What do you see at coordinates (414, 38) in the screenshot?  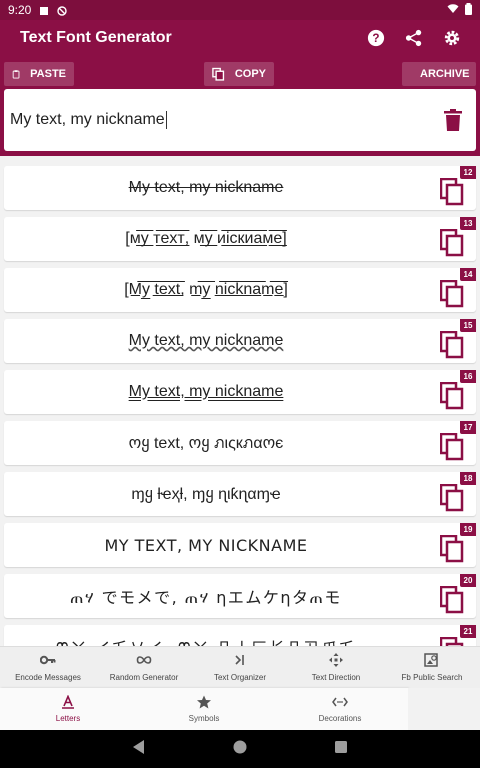 I see `share-icon` at bounding box center [414, 38].